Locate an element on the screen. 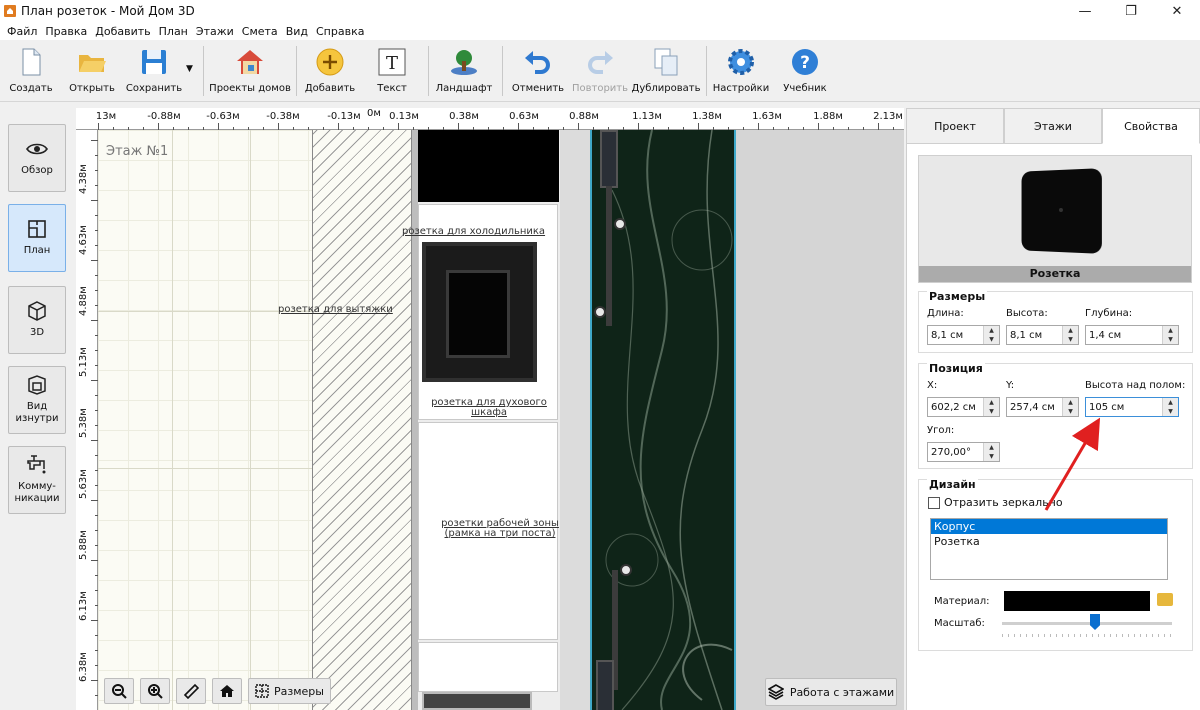 This screenshot has width=1200, height=710. minimize-button: — is located at coordinates (1085, 11).